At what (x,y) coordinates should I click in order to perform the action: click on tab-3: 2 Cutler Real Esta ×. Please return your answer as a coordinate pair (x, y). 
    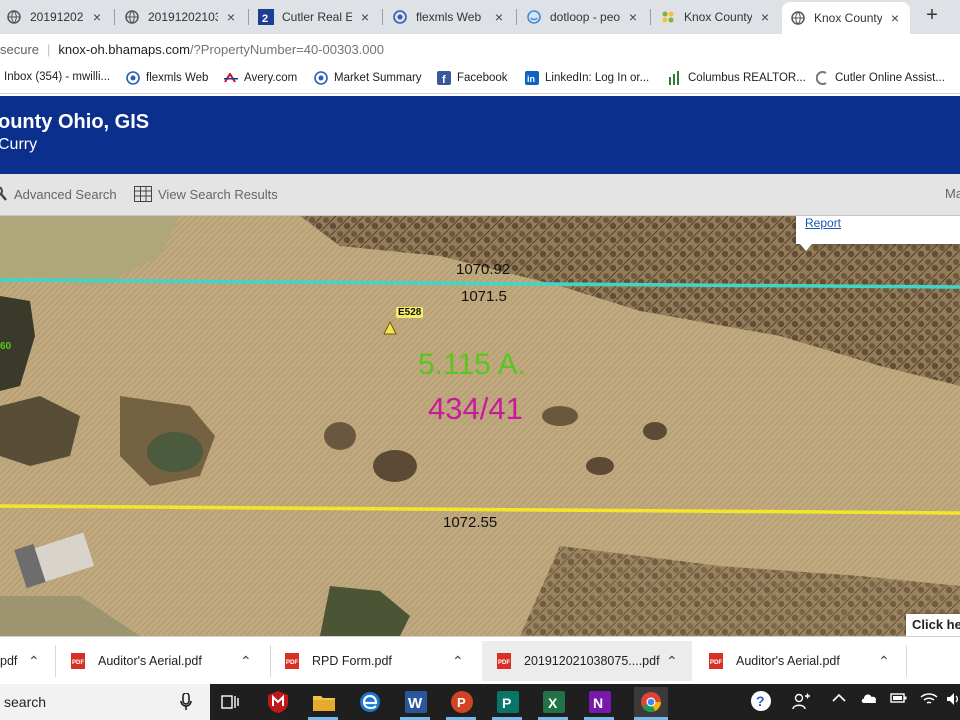
    Looking at the image, I should click on (315, 17).